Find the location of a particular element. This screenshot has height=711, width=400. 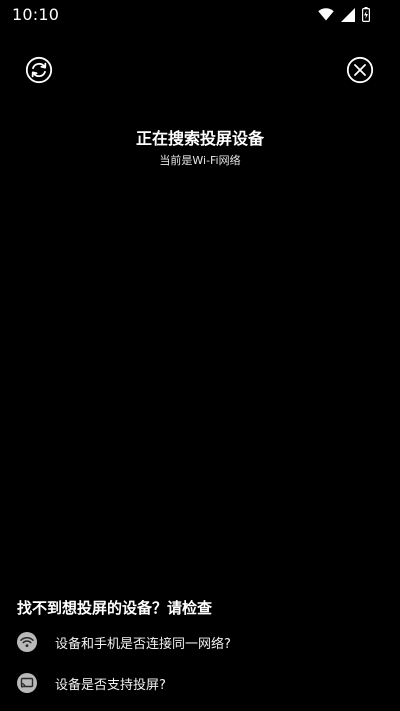

help-item-text: 设备和手机是否连接同一网络? is located at coordinates (143, 644).